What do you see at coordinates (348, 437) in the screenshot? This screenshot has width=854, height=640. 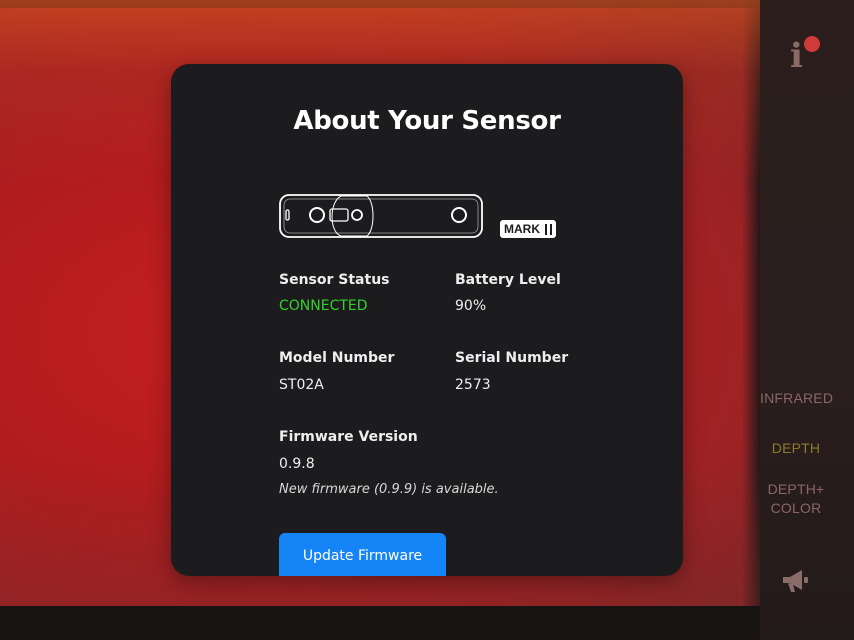 I see `firmware-version-label: Firmware Version` at bounding box center [348, 437].